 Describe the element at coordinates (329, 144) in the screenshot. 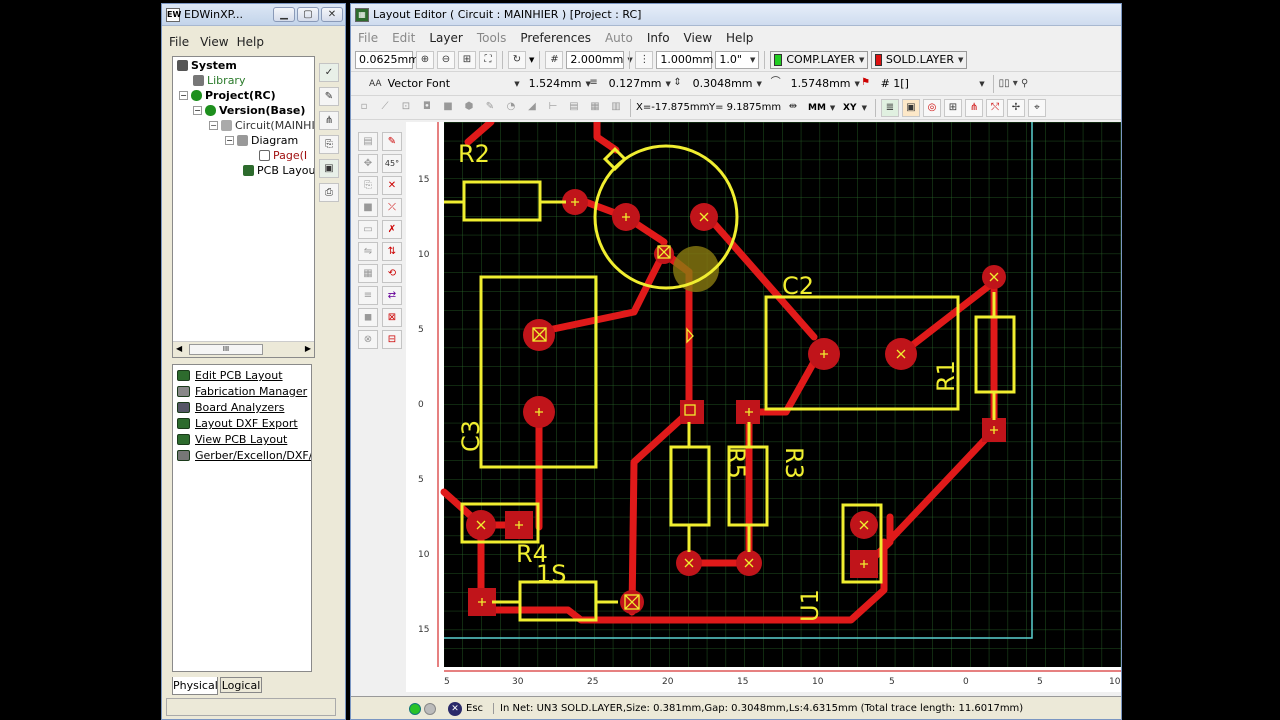

I see `copy-icon: ⎘` at that location.